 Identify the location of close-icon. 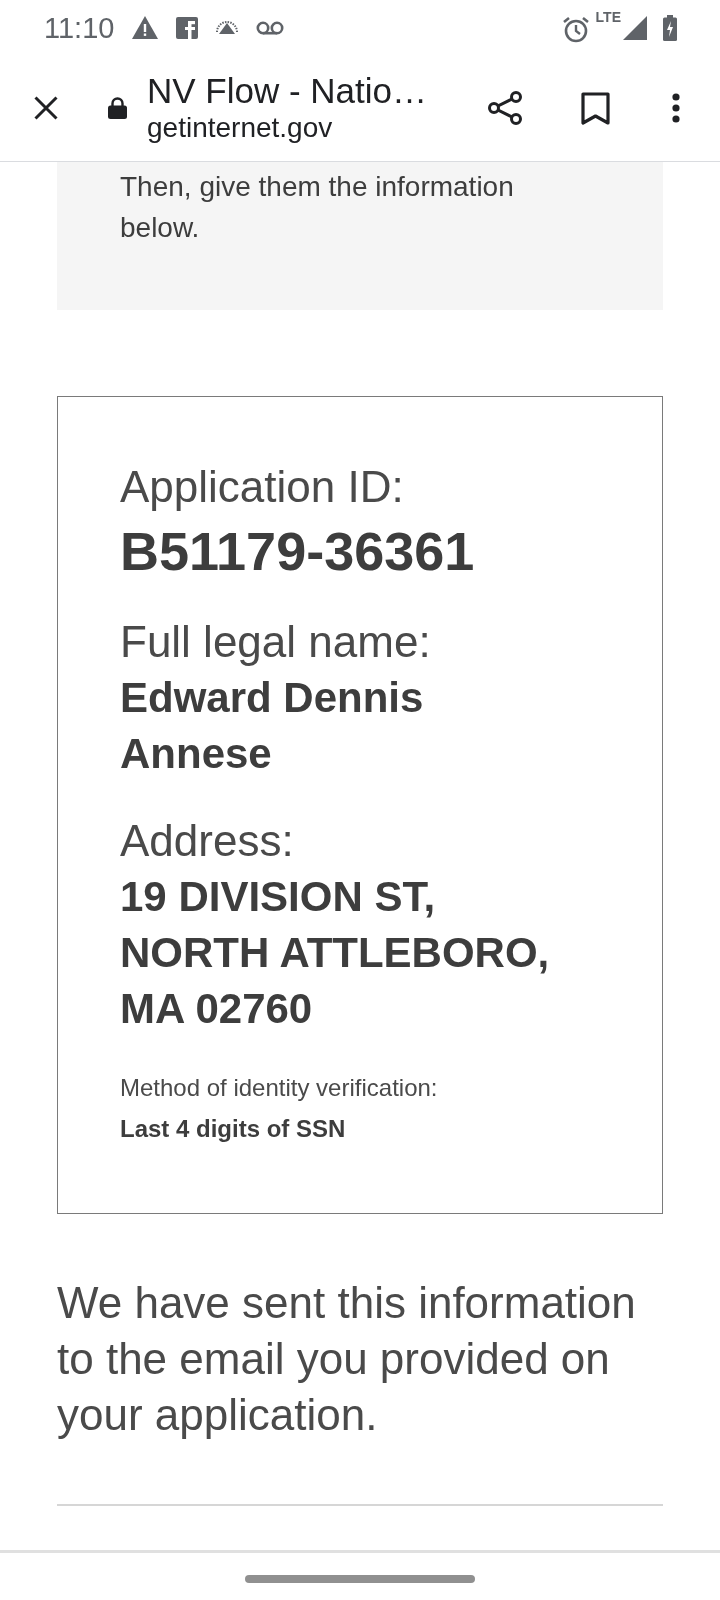
(46, 108).